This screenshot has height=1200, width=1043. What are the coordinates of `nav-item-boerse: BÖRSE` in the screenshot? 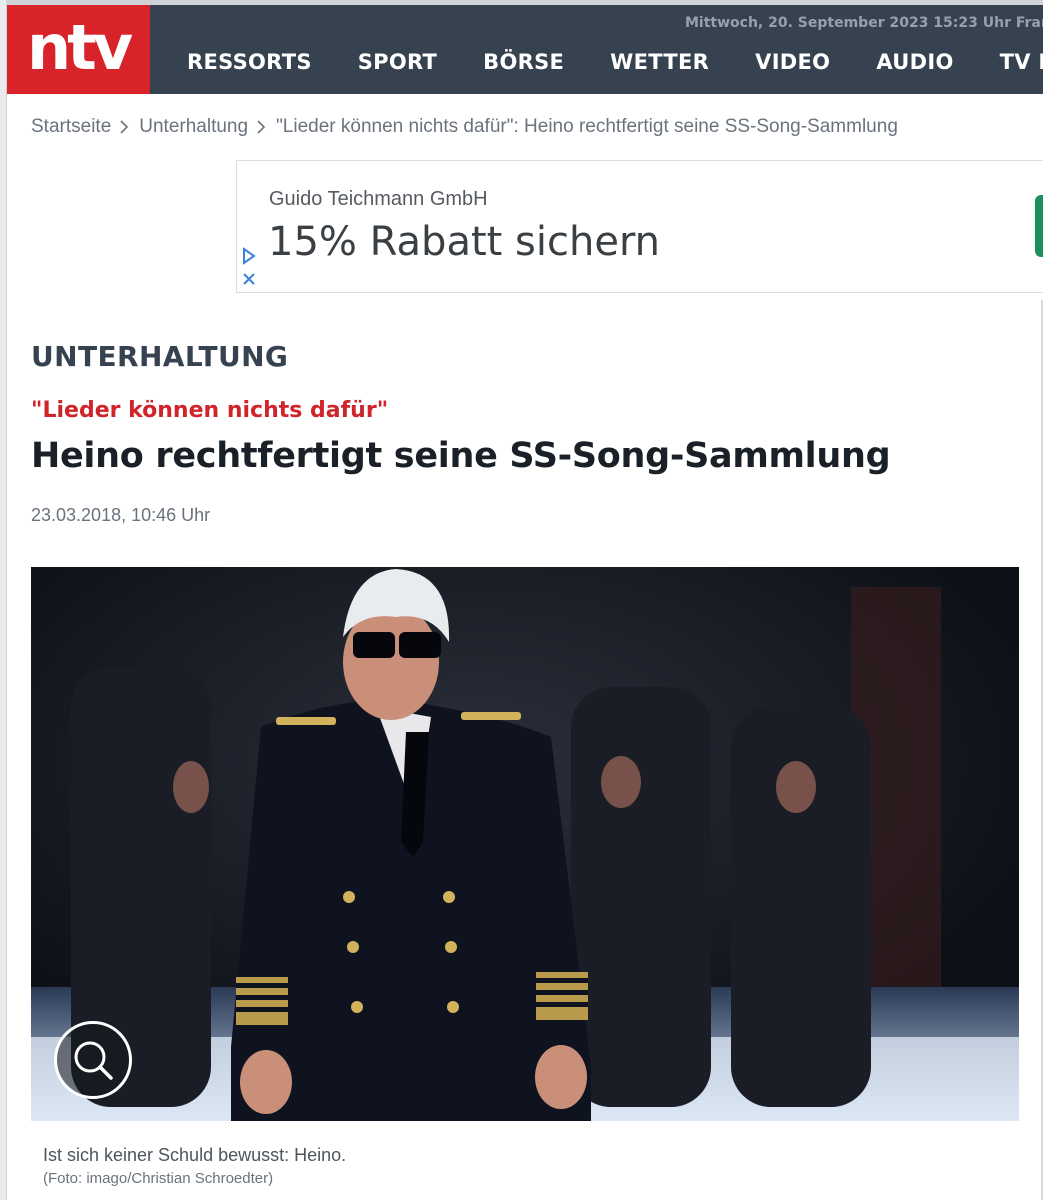 It's located at (523, 62).